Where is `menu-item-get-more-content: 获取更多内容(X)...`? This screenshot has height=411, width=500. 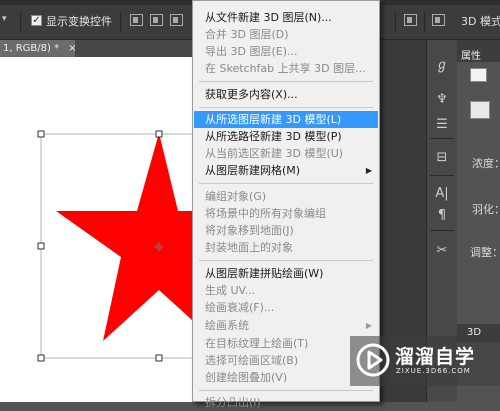
menu-item-get-more-content: 获取更多内容(X)... is located at coordinates (286, 94).